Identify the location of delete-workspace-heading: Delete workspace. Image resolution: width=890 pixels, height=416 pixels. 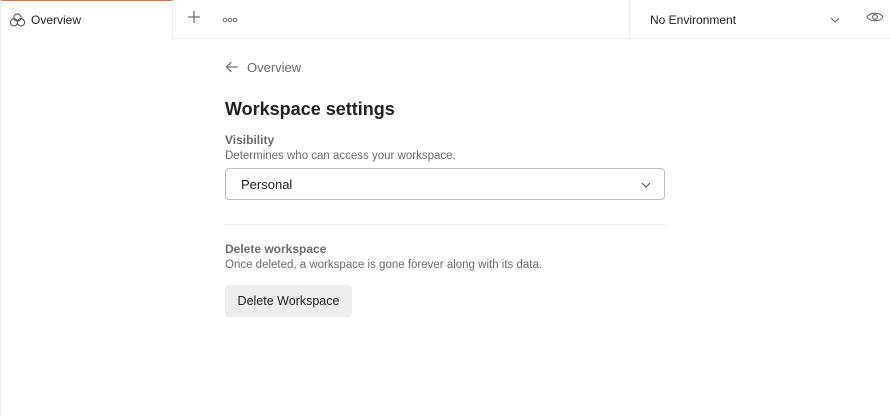
(276, 249).